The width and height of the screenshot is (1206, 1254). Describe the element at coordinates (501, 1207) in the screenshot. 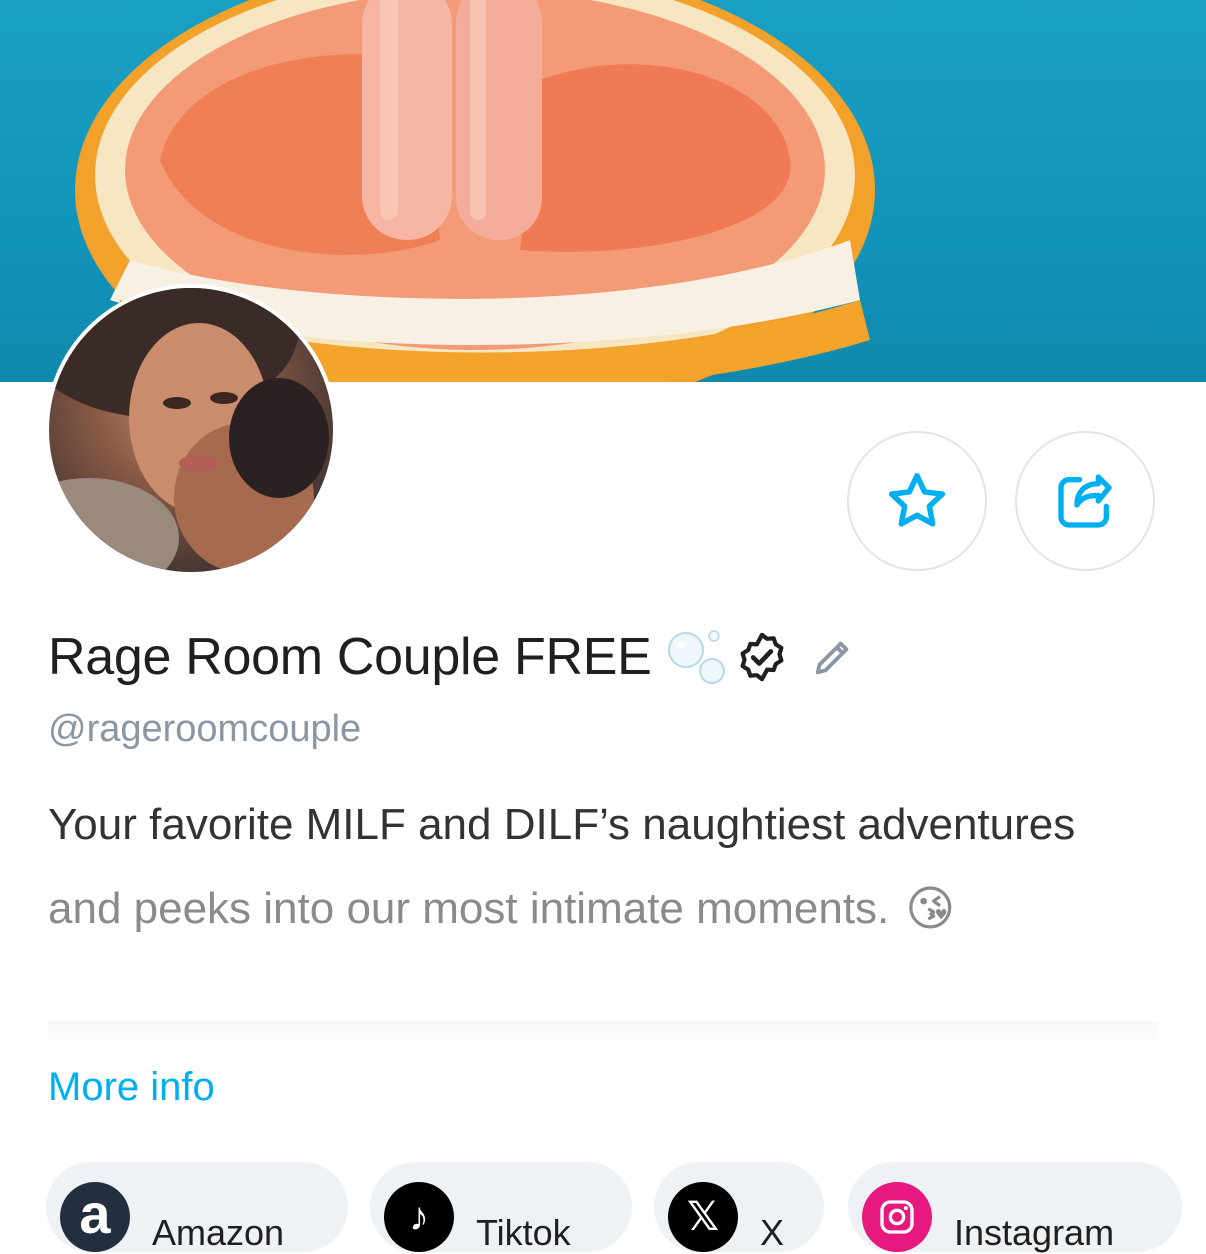

I see `social-link-tiktok: ♪ Tiktok` at that location.